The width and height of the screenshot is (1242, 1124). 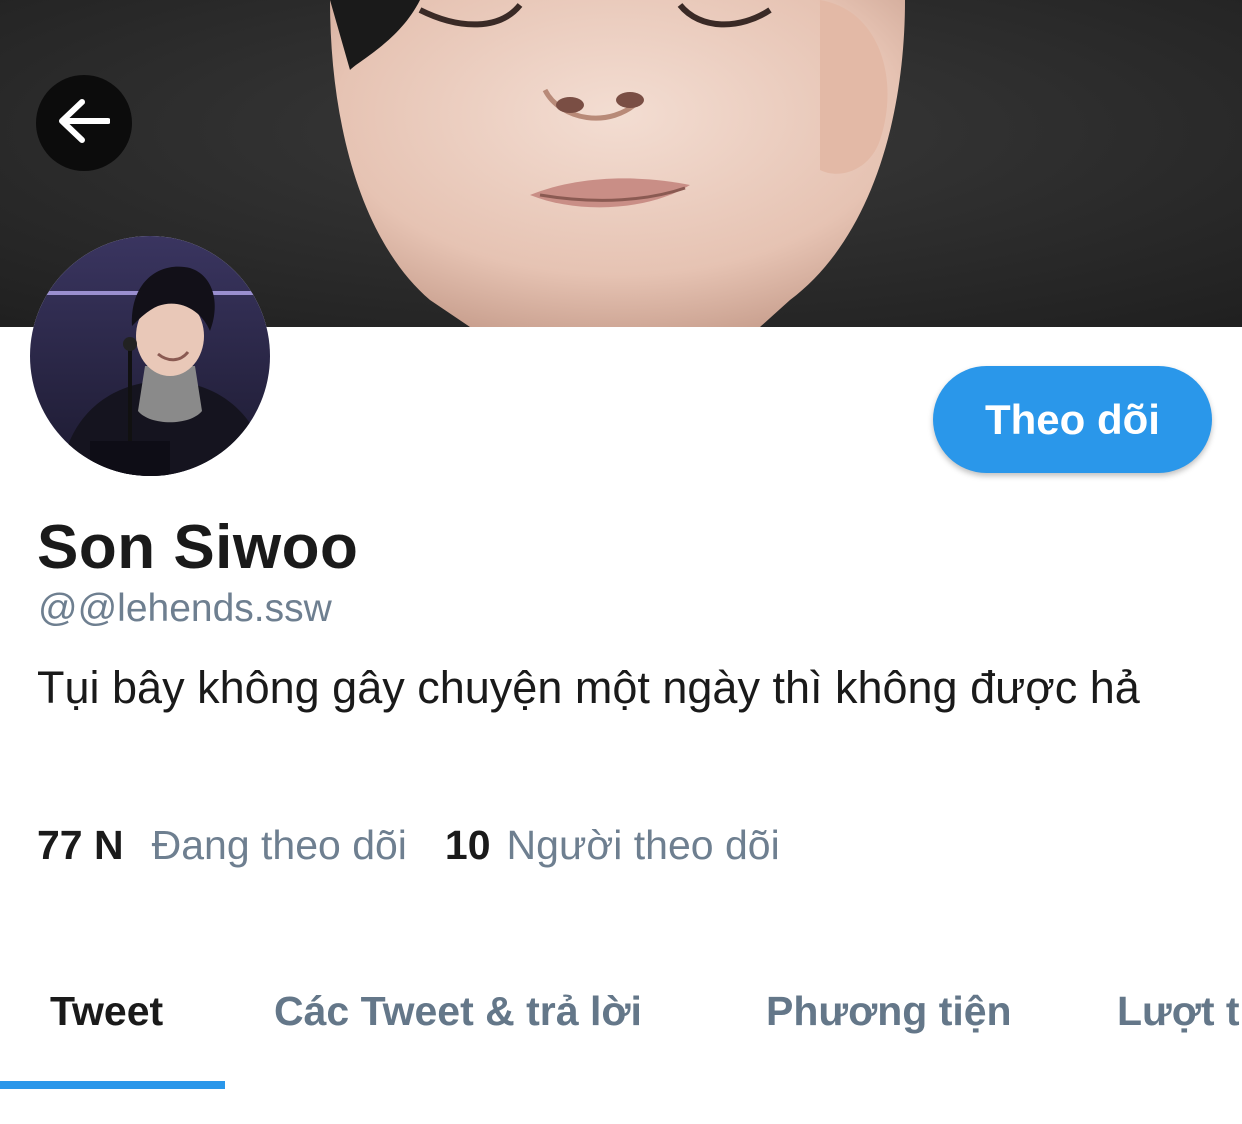 I want to click on followers-stat: 10 Người theo dõi, so click(x=612, y=845).